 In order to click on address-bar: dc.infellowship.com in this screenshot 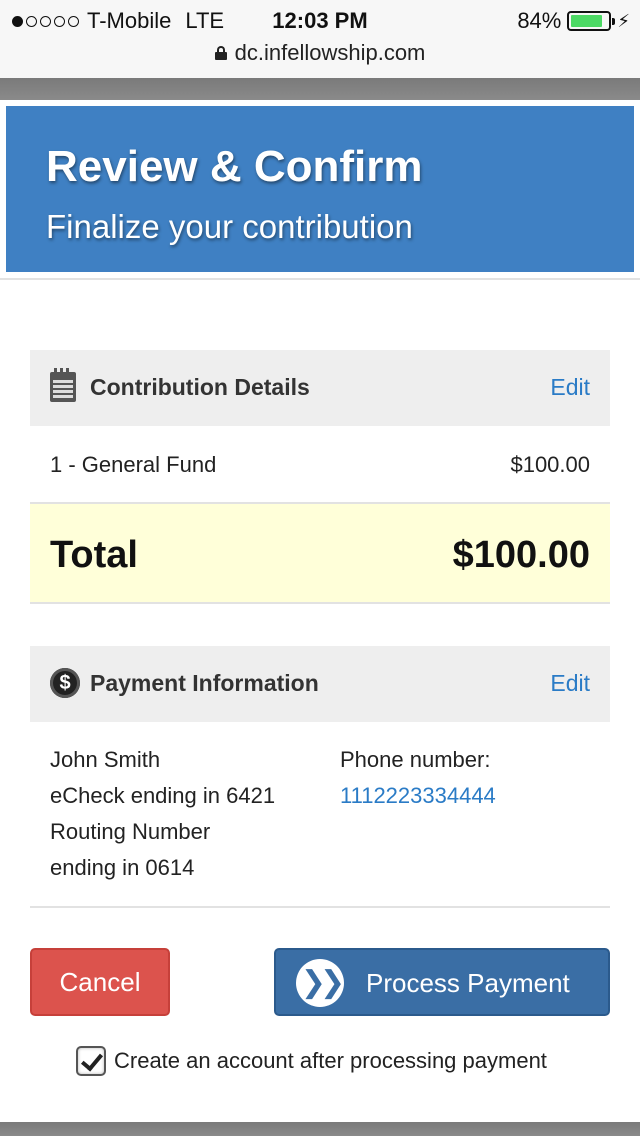, I will do `click(320, 53)`.